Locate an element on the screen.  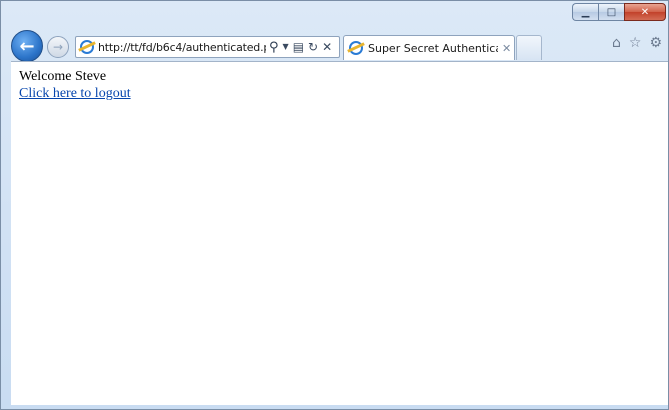
refresh-icon: ↻ is located at coordinates (313, 47).